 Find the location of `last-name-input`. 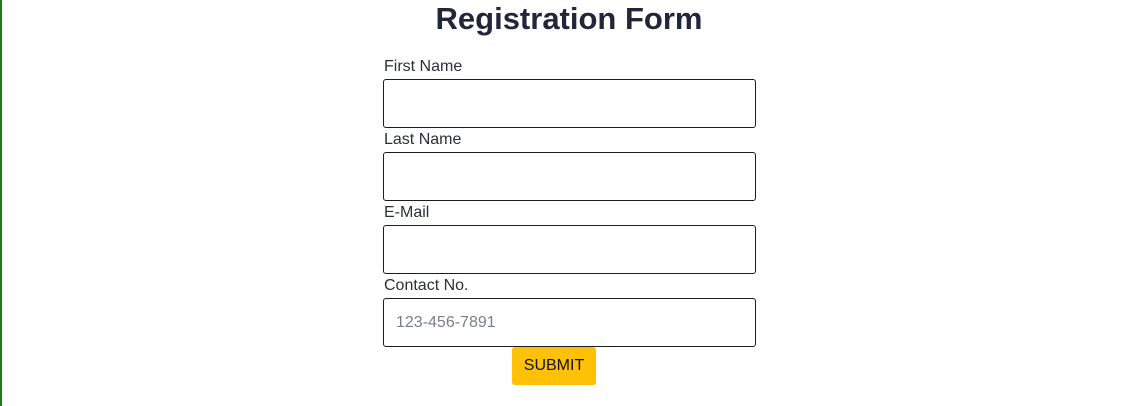

last-name-input is located at coordinates (569, 176).